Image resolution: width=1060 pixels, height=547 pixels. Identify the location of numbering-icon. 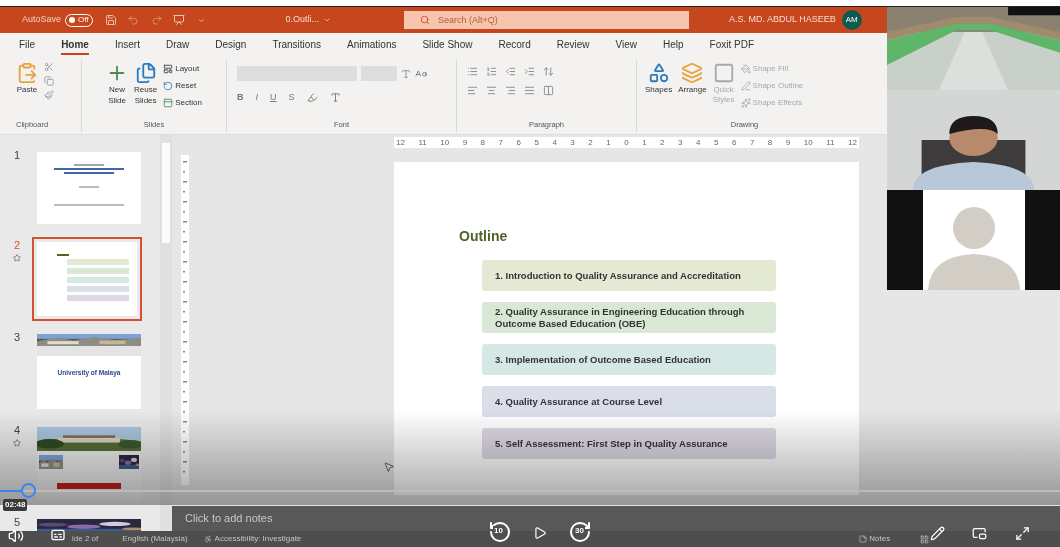
(491, 71).